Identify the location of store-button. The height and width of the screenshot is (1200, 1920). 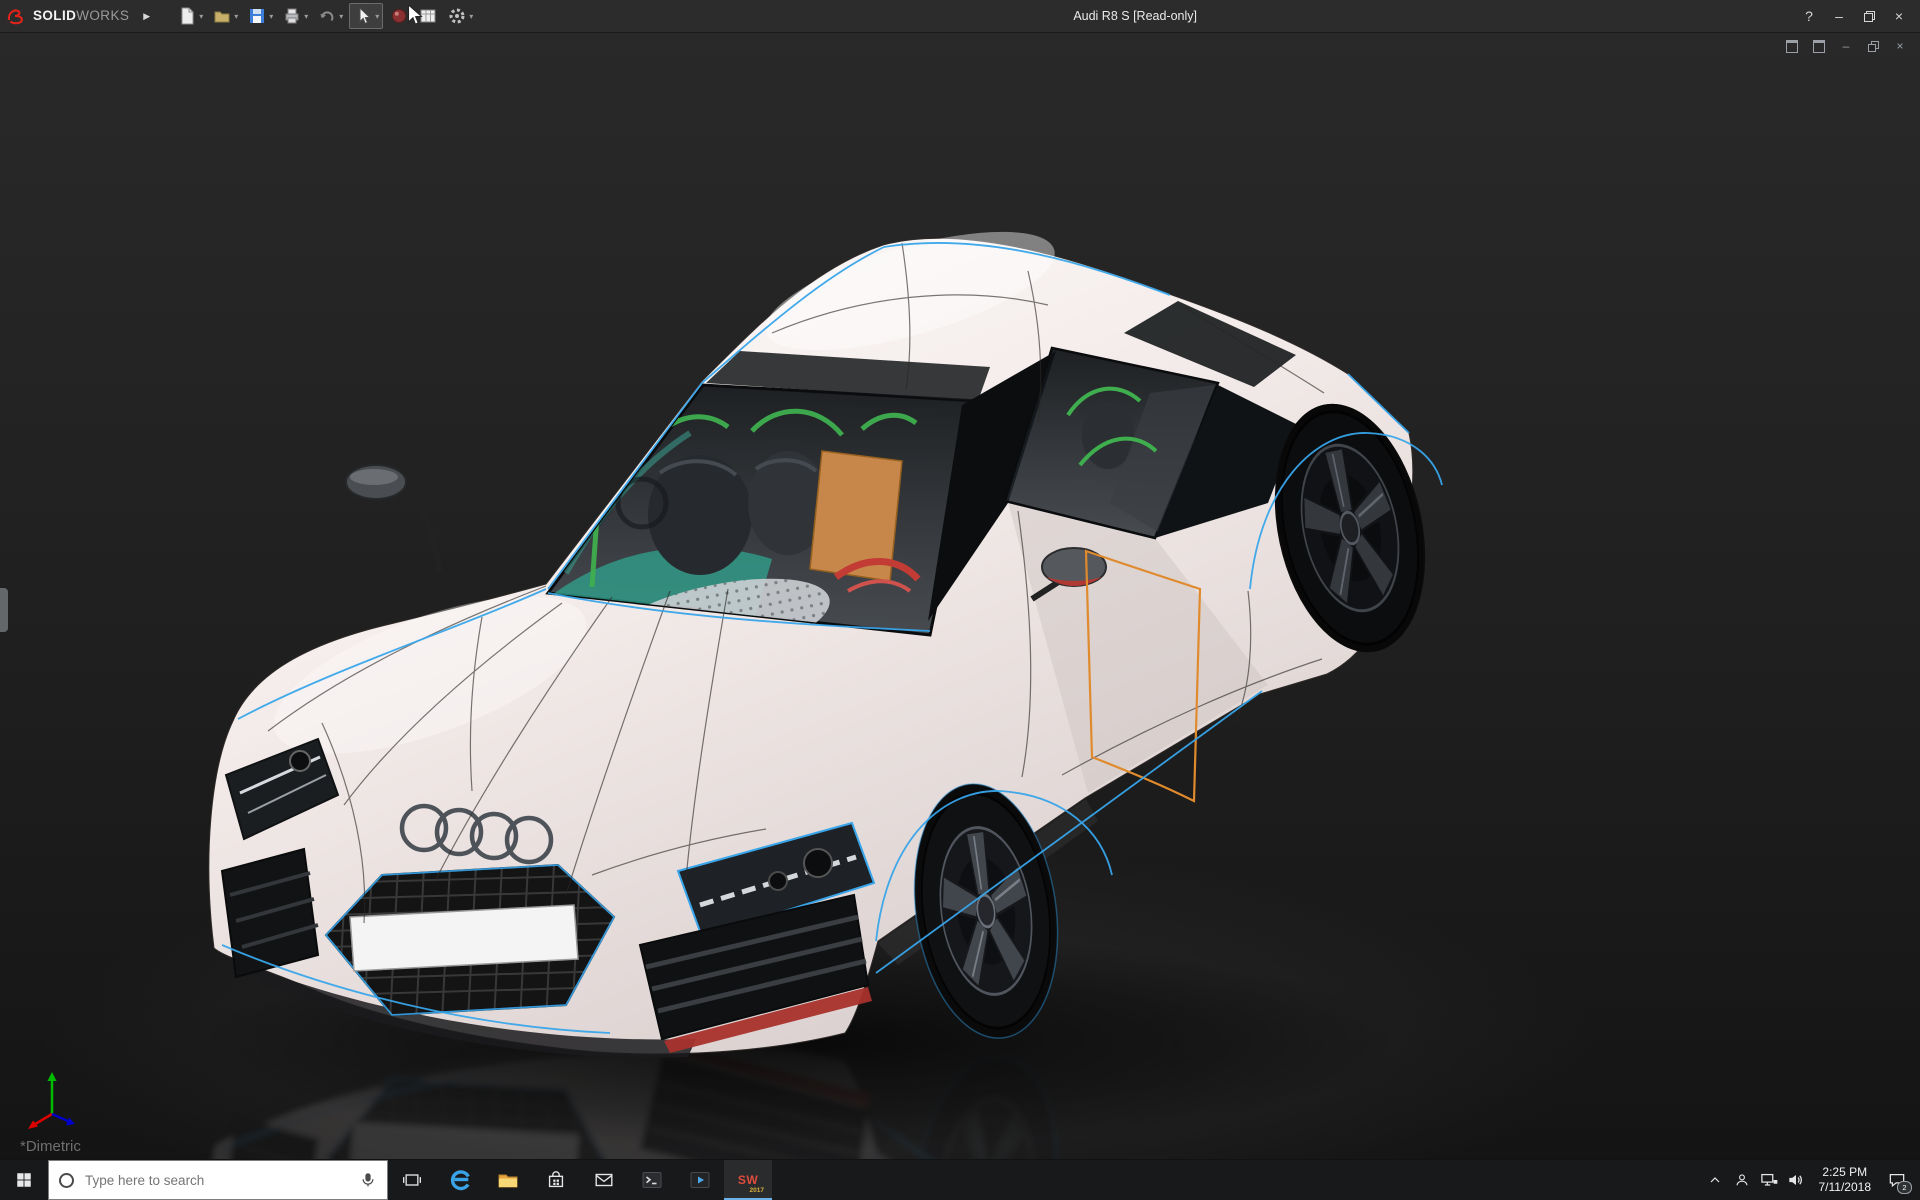
(556, 1180).